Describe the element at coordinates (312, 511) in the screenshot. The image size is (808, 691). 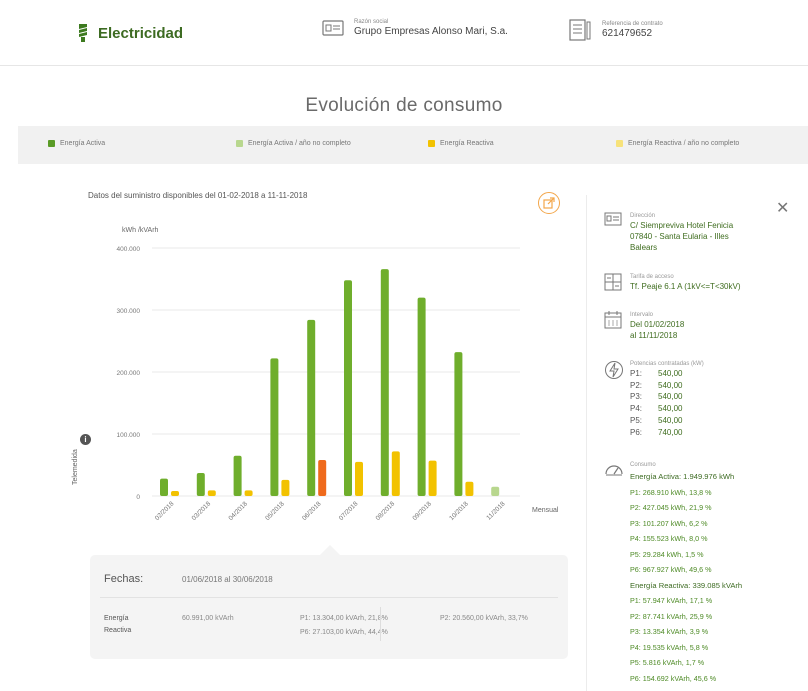
I see `x-tick-label: 06/2018` at that location.